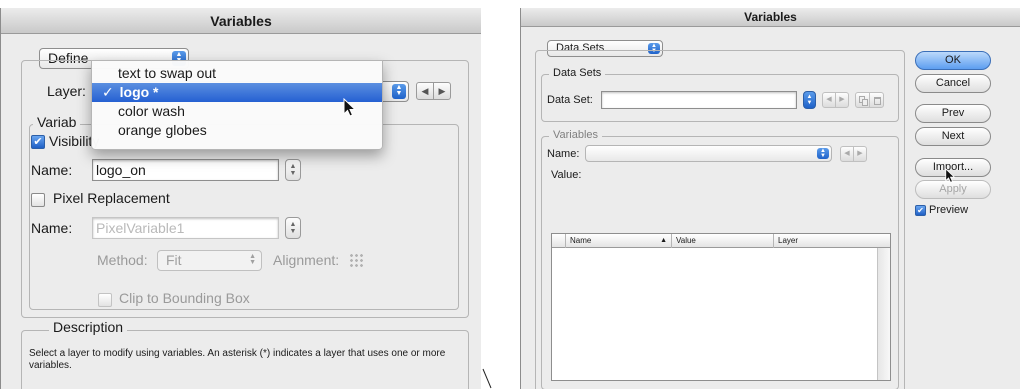  I want to click on pixel-name-label: Name:, so click(52, 228).